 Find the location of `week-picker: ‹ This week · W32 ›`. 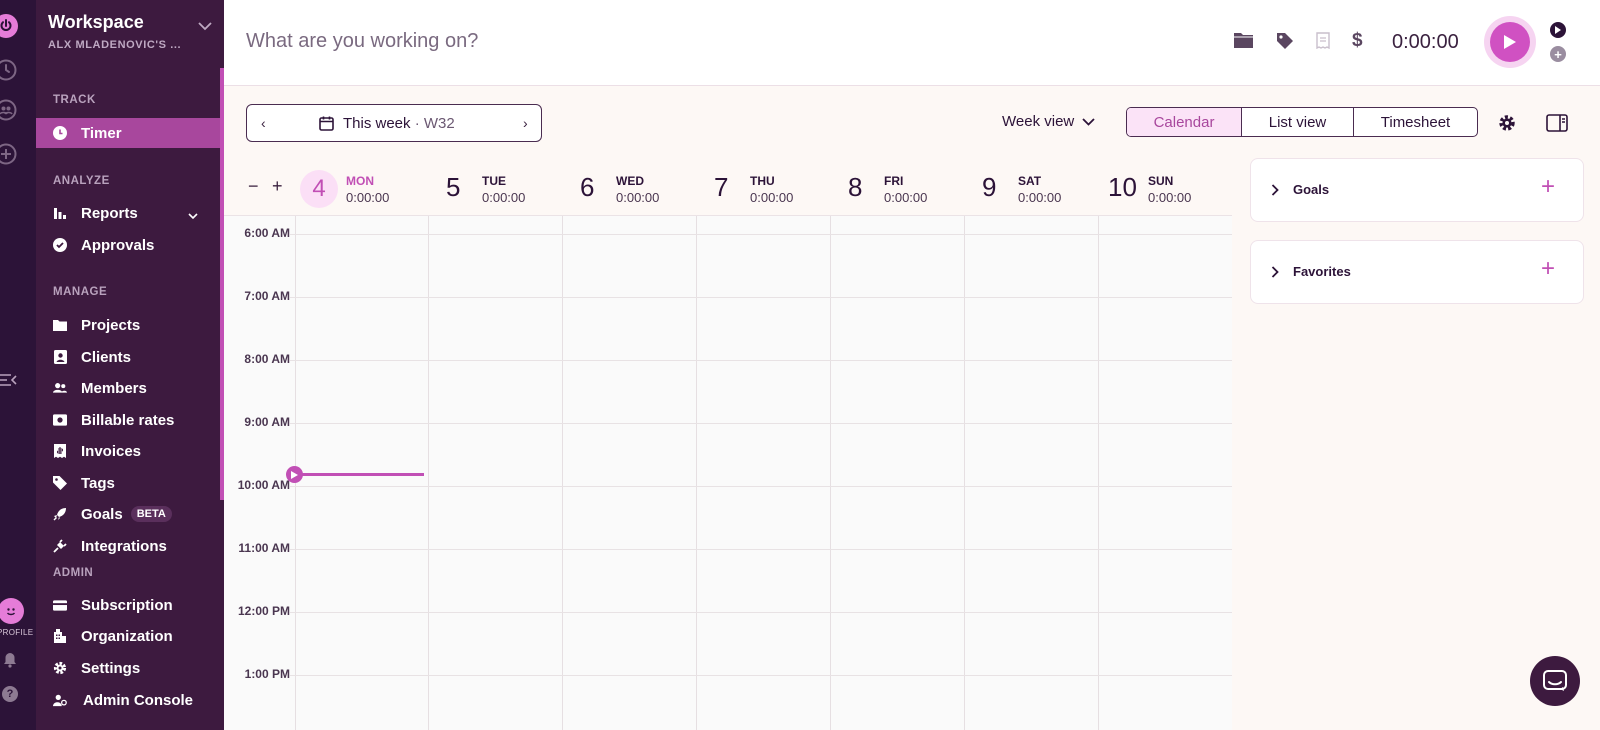

week-picker: ‹ This week · W32 › is located at coordinates (394, 123).